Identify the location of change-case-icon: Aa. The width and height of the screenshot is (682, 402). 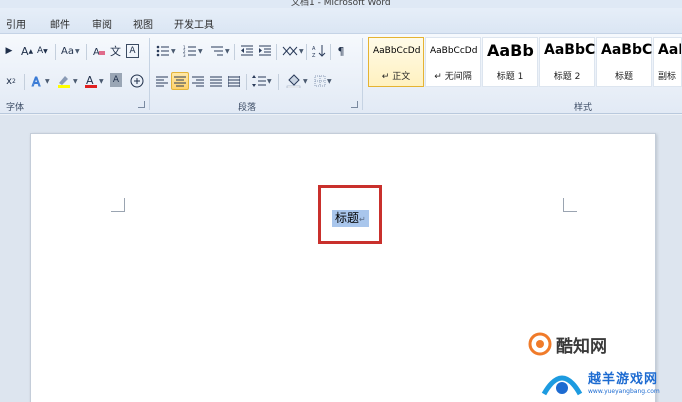
(67, 51).